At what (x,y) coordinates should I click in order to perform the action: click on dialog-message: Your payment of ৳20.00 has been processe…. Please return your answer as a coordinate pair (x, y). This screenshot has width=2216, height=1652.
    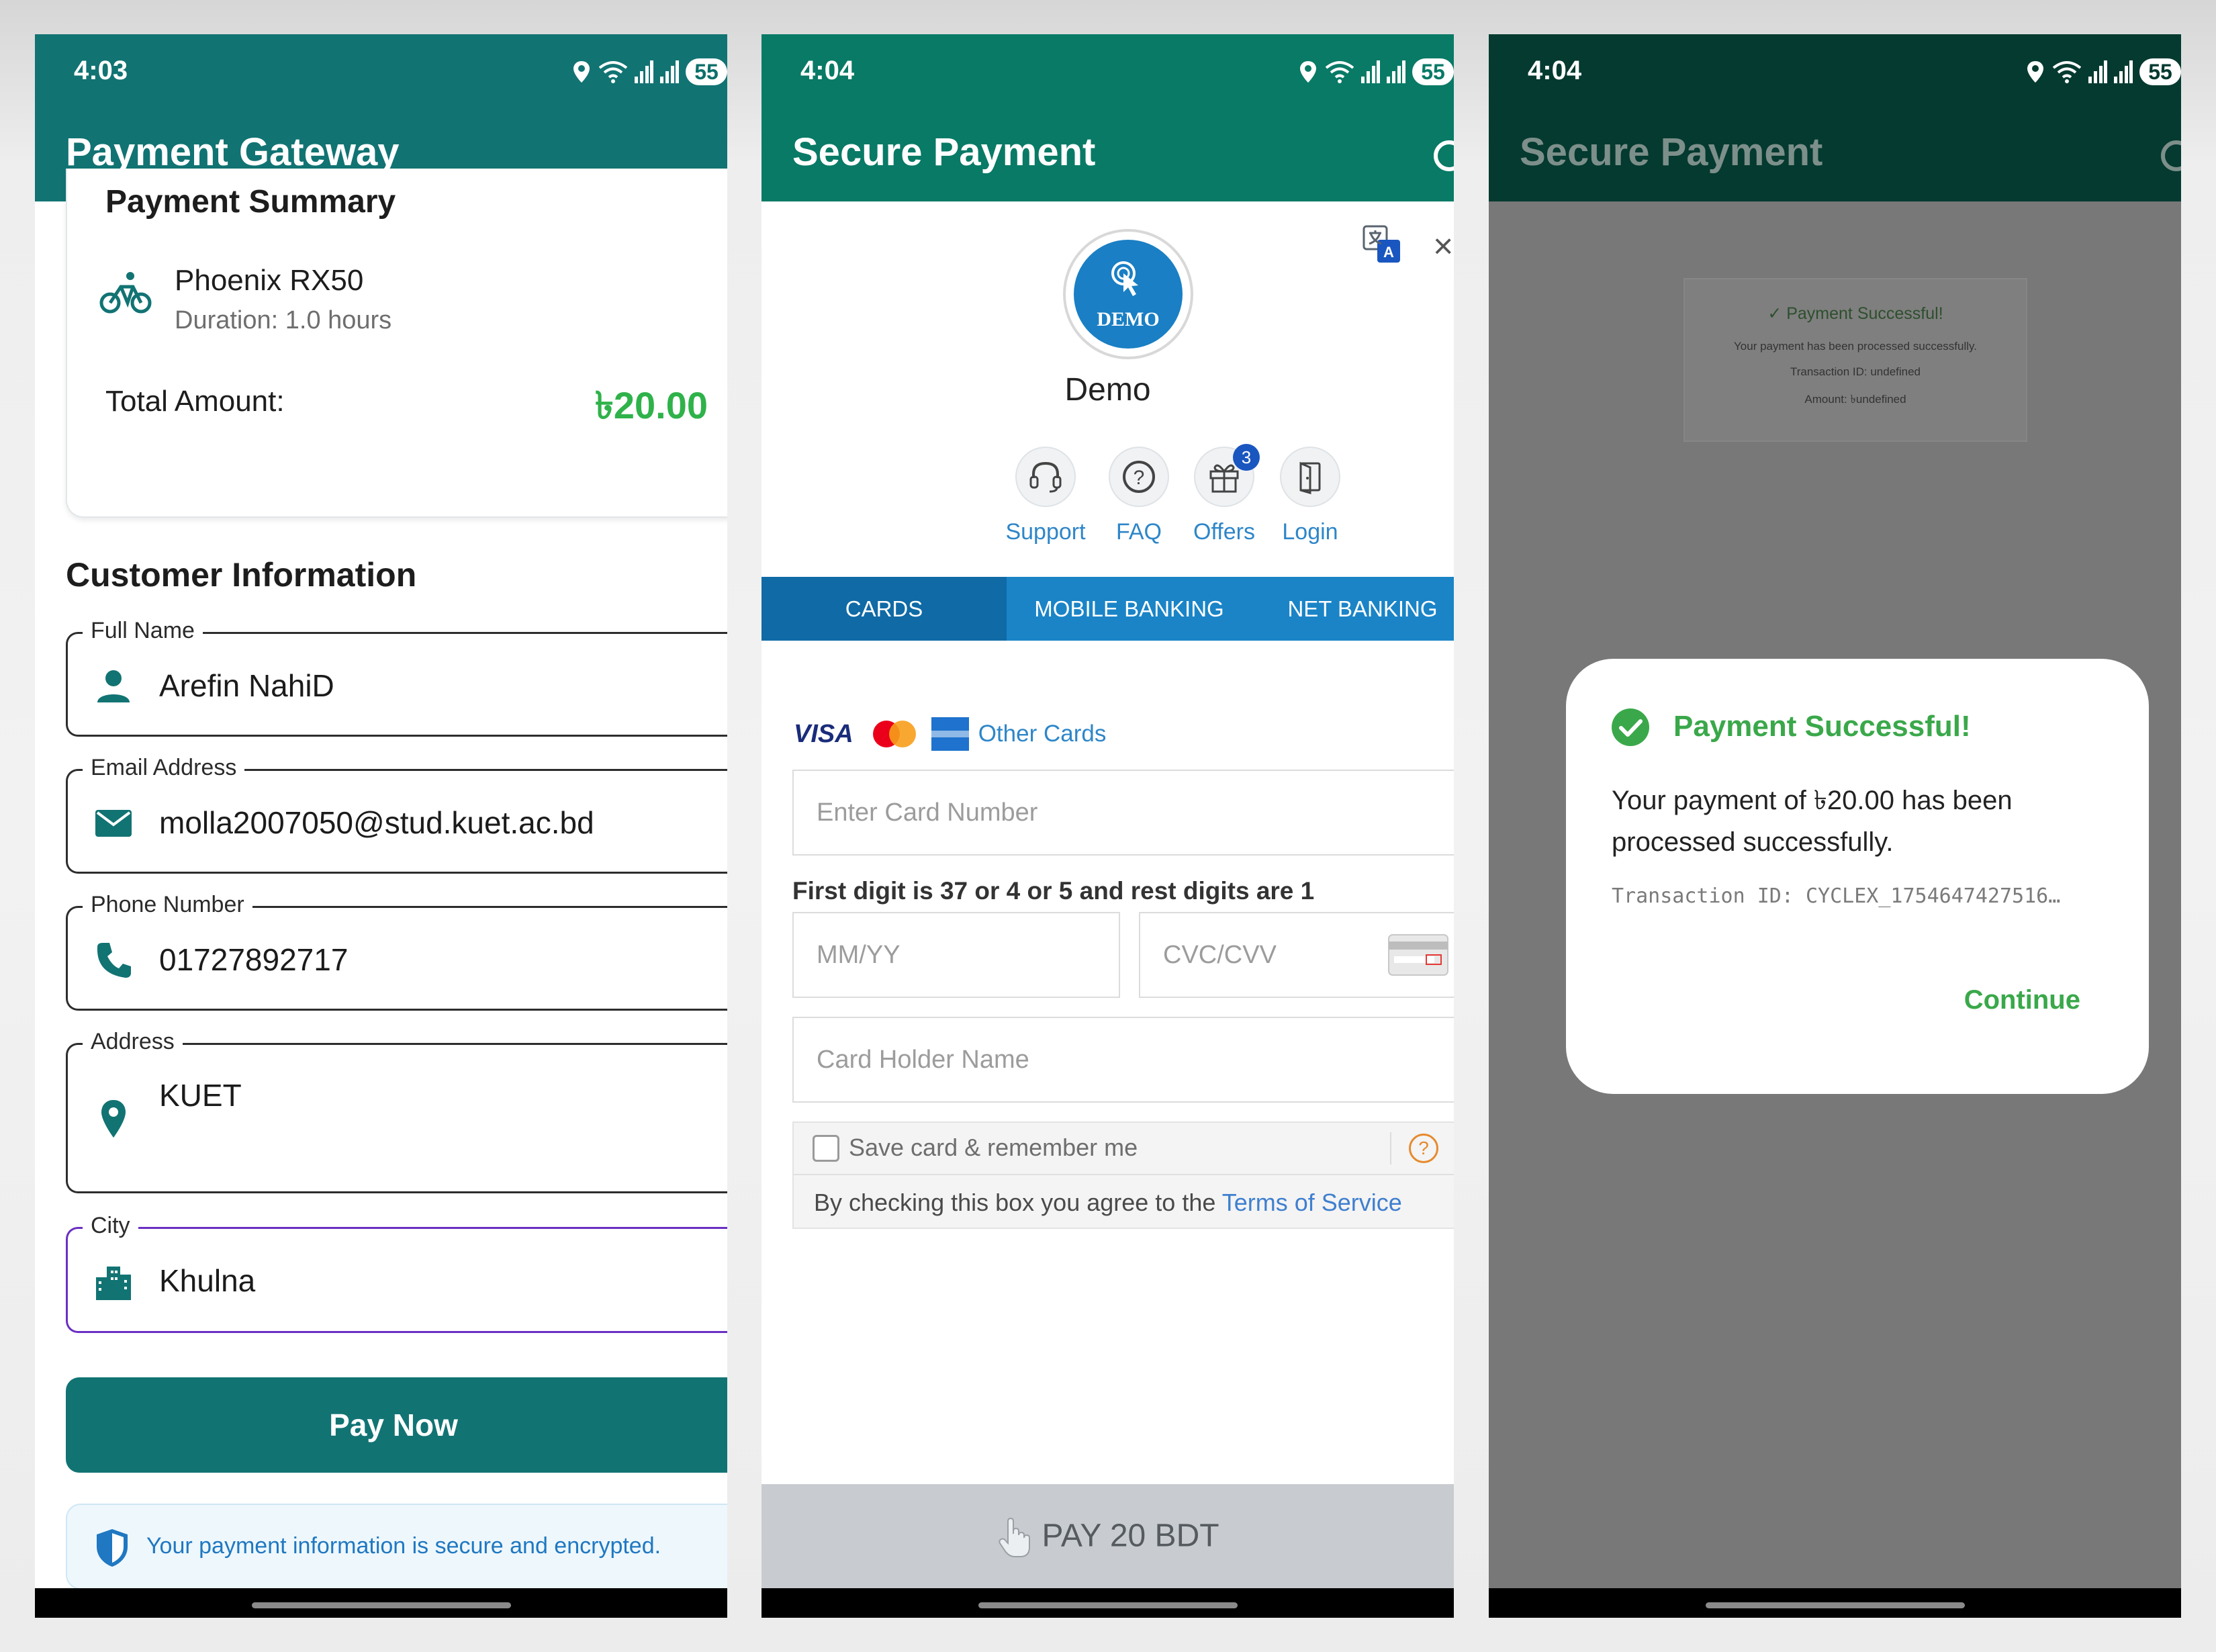
    Looking at the image, I should click on (1813, 821).